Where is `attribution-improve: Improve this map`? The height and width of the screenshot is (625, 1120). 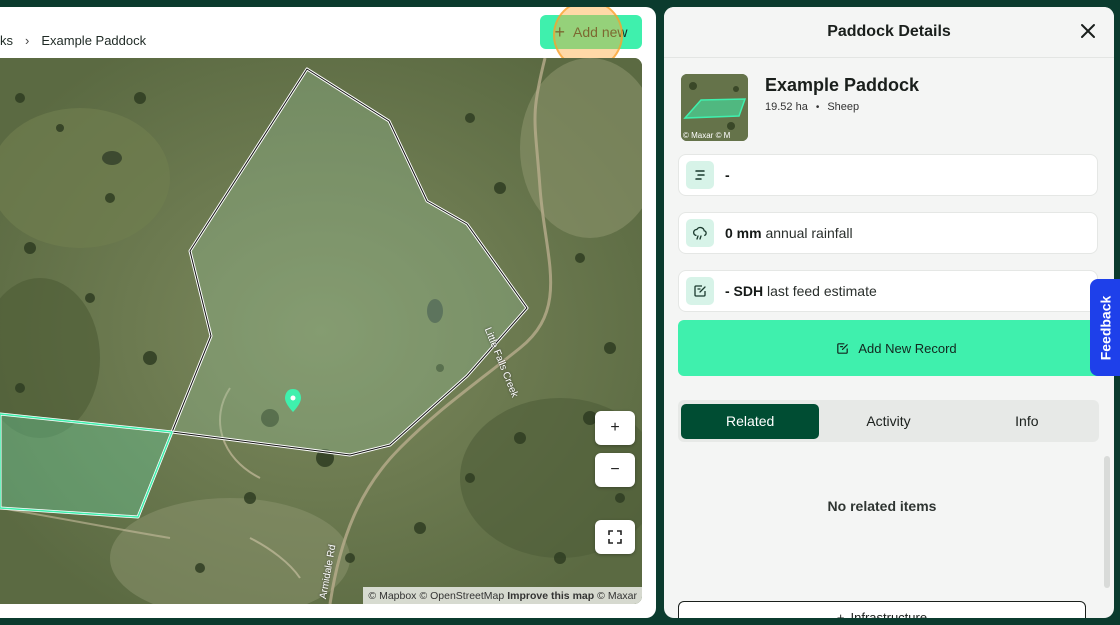 attribution-improve: Improve this map is located at coordinates (550, 596).